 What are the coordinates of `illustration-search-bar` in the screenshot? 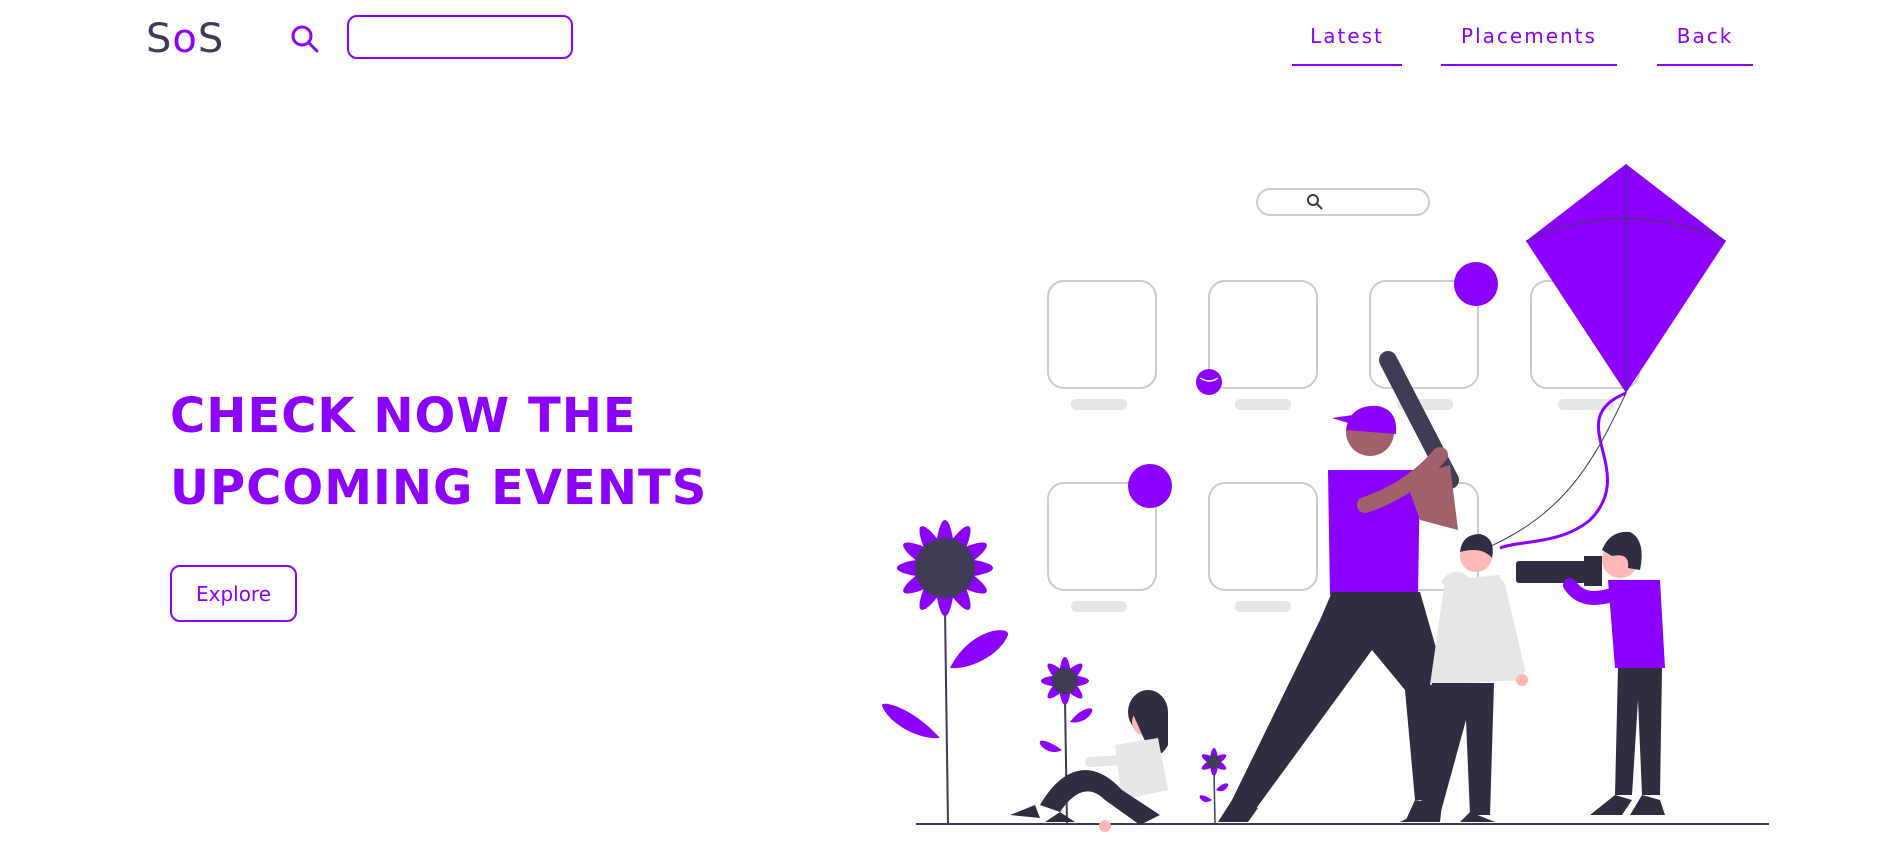 It's located at (1343, 202).